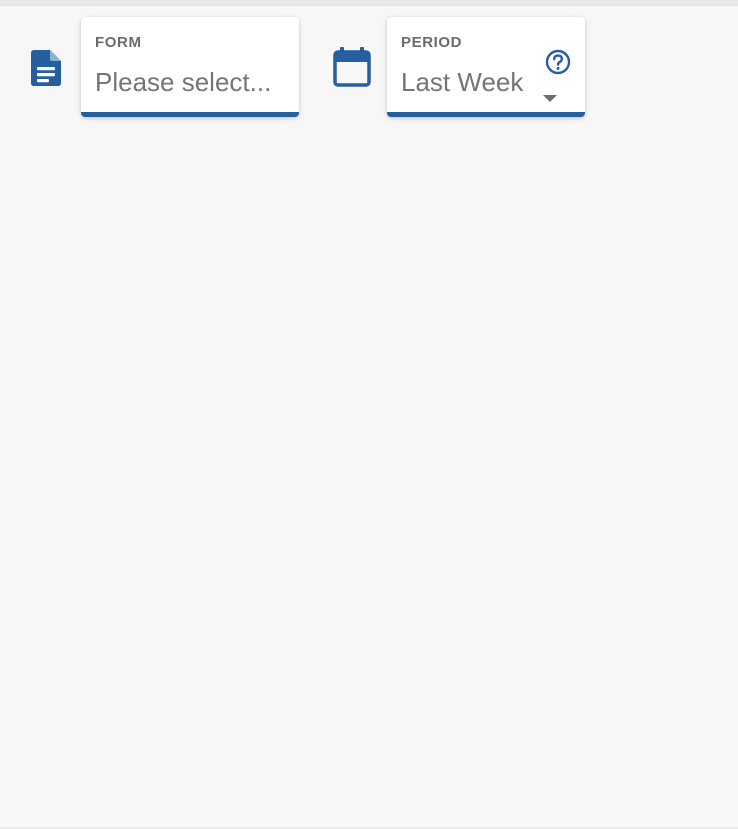 The height and width of the screenshot is (829, 738). I want to click on dropdown-caret-icon, so click(550, 98).